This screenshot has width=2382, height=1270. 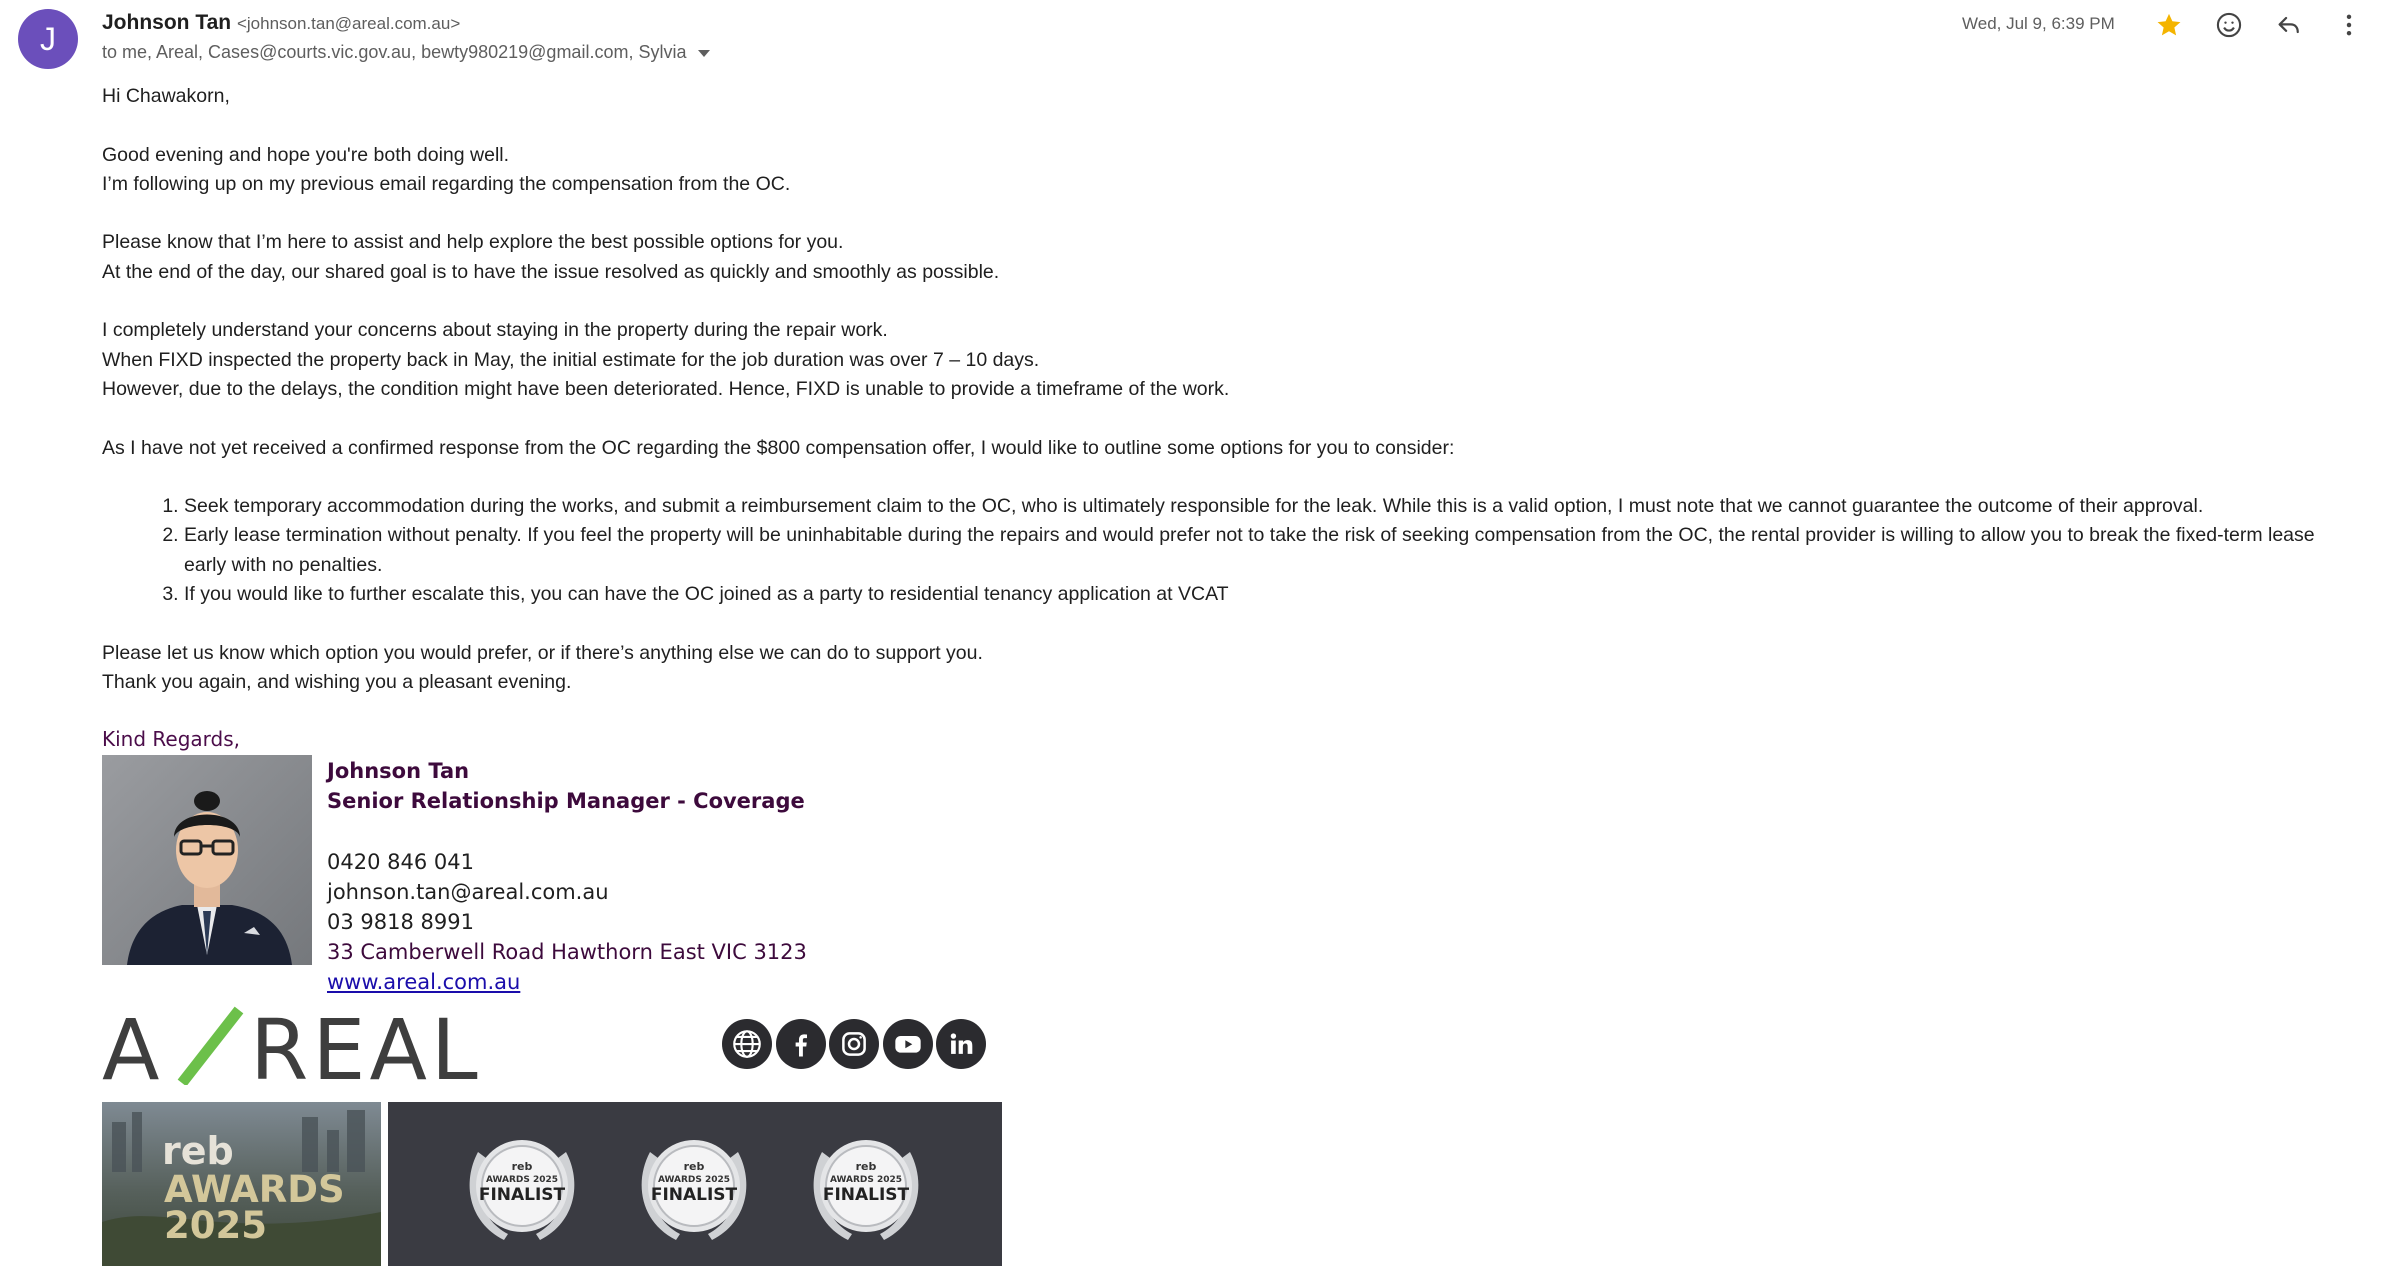 What do you see at coordinates (567, 862) in the screenshot?
I see `signature-mobile: 0420 846 041` at bounding box center [567, 862].